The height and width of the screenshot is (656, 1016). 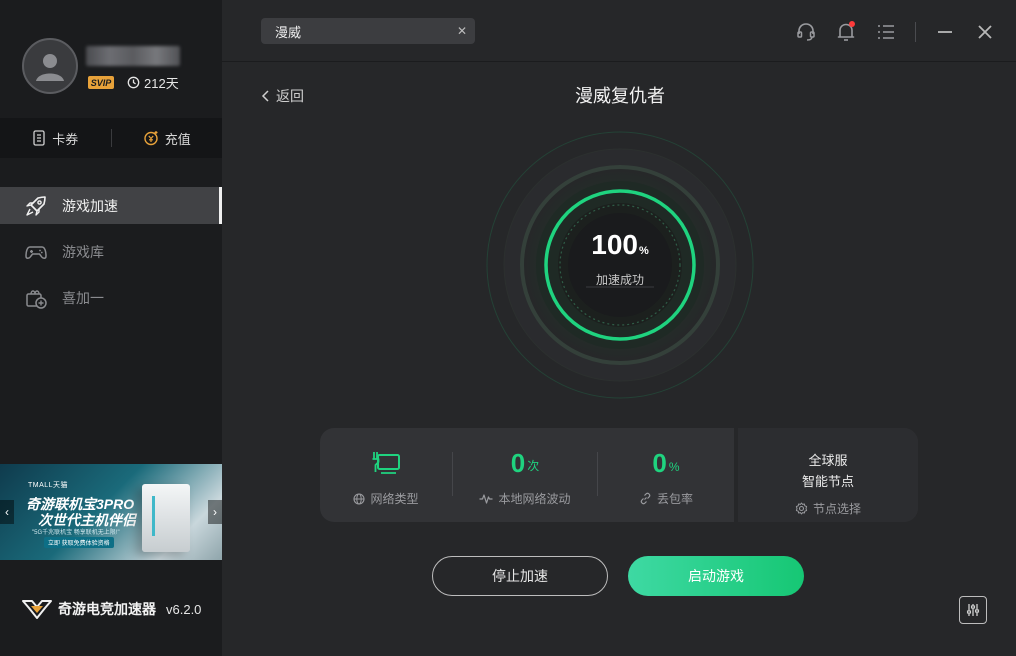 I want to click on banner-tmall-logo: TMALL天猫, so click(x=48, y=485).